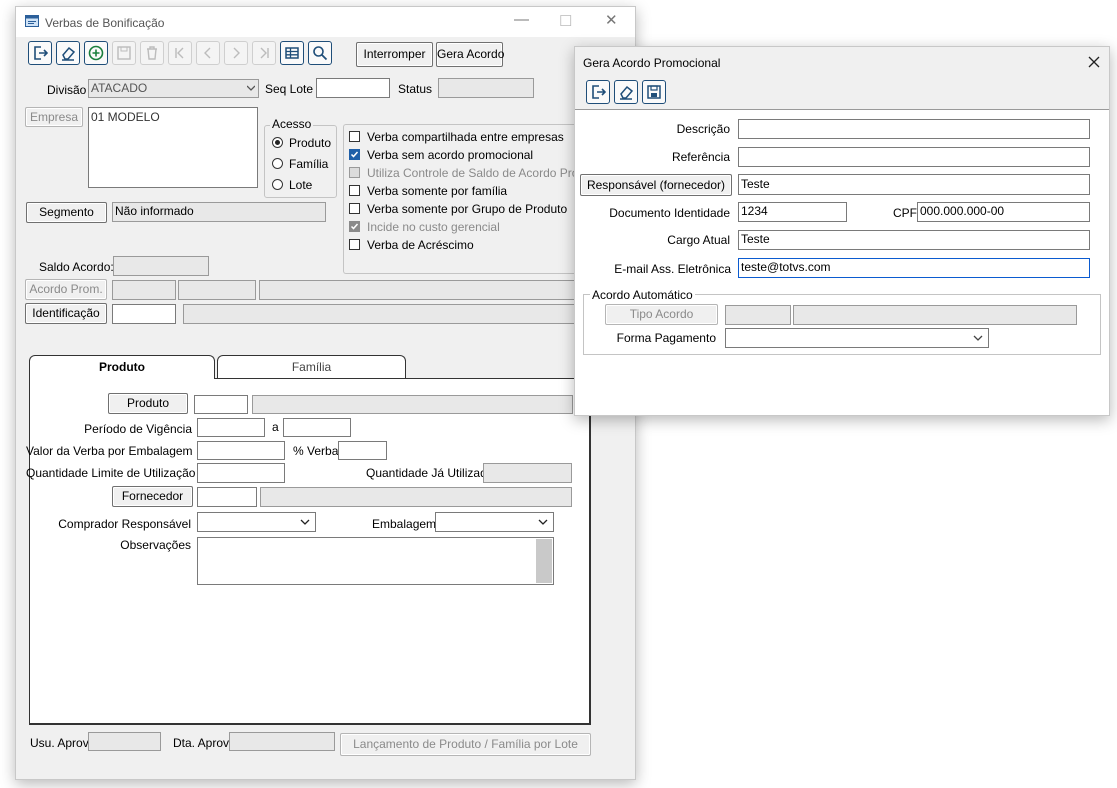  I want to click on first-record-button, so click(180, 53).